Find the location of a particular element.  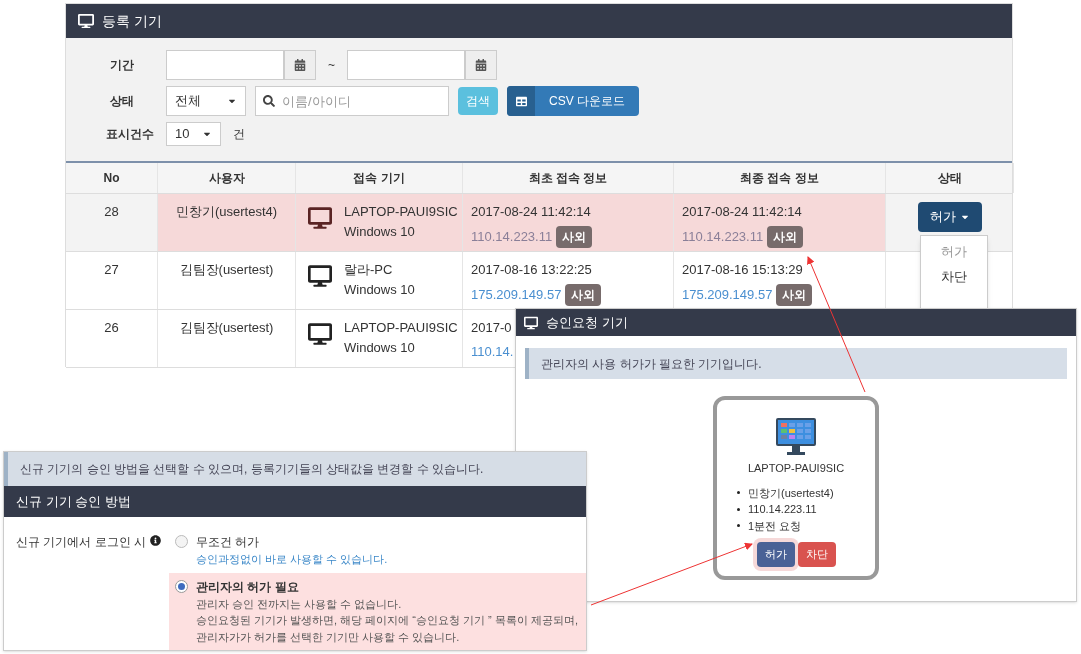

notice-text: 관리자의 사용 허가가 필요한 기기입니다. is located at coordinates (651, 364).